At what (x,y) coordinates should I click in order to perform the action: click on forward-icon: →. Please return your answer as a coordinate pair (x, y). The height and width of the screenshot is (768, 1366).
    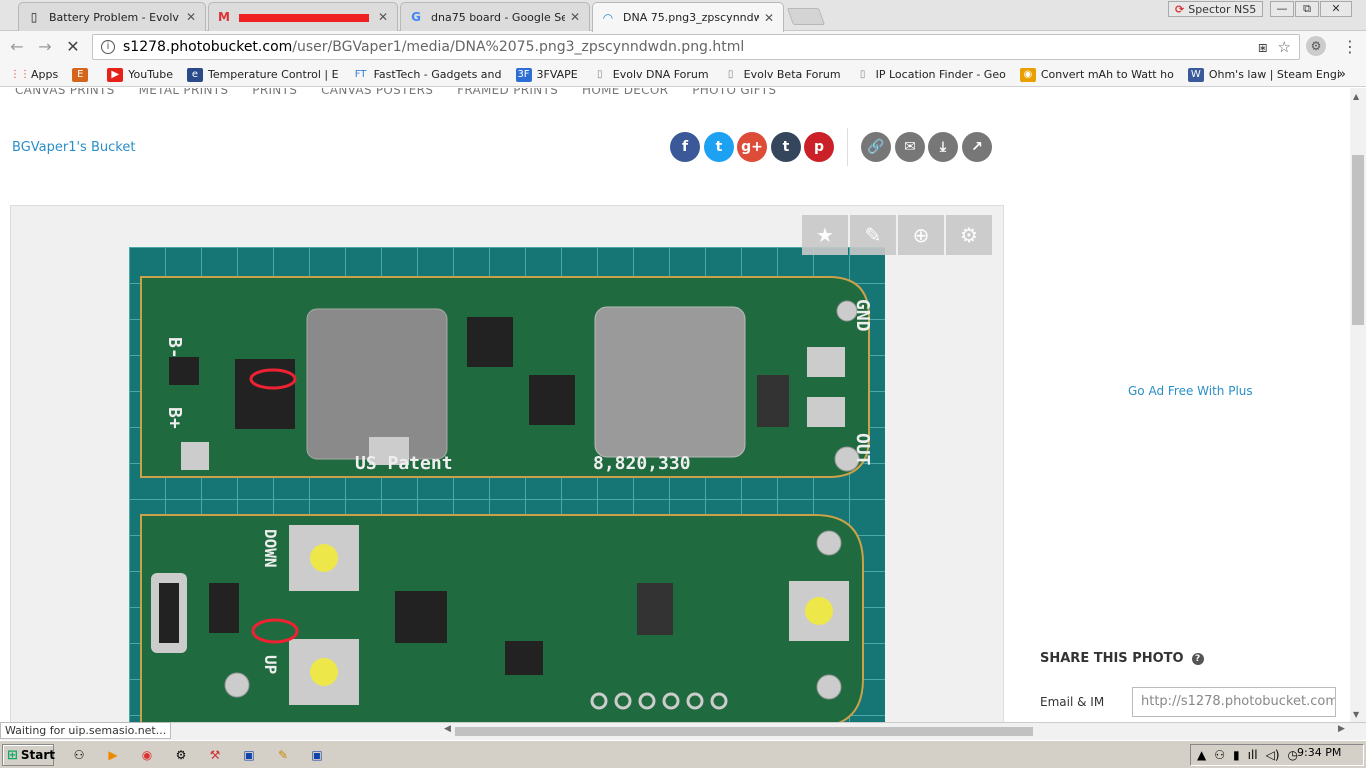
    Looking at the image, I should click on (45, 47).